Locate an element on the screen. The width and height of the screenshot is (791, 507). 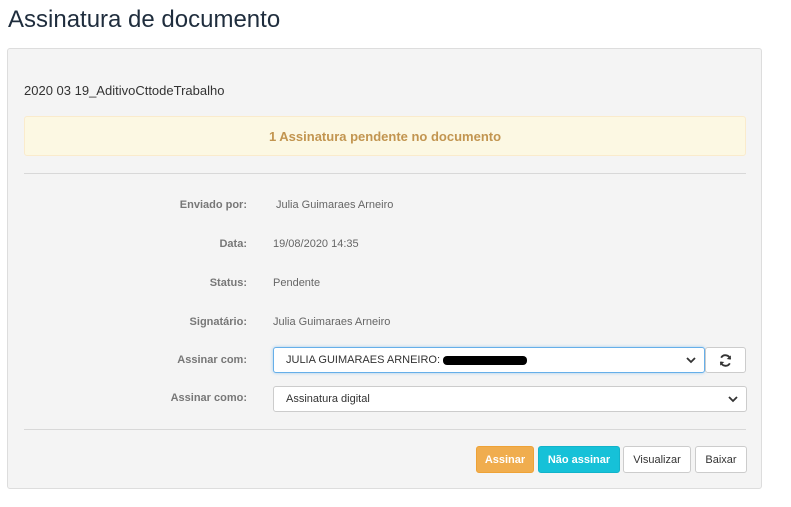
visualizar-button: Visualizar is located at coordinates (657, 459).